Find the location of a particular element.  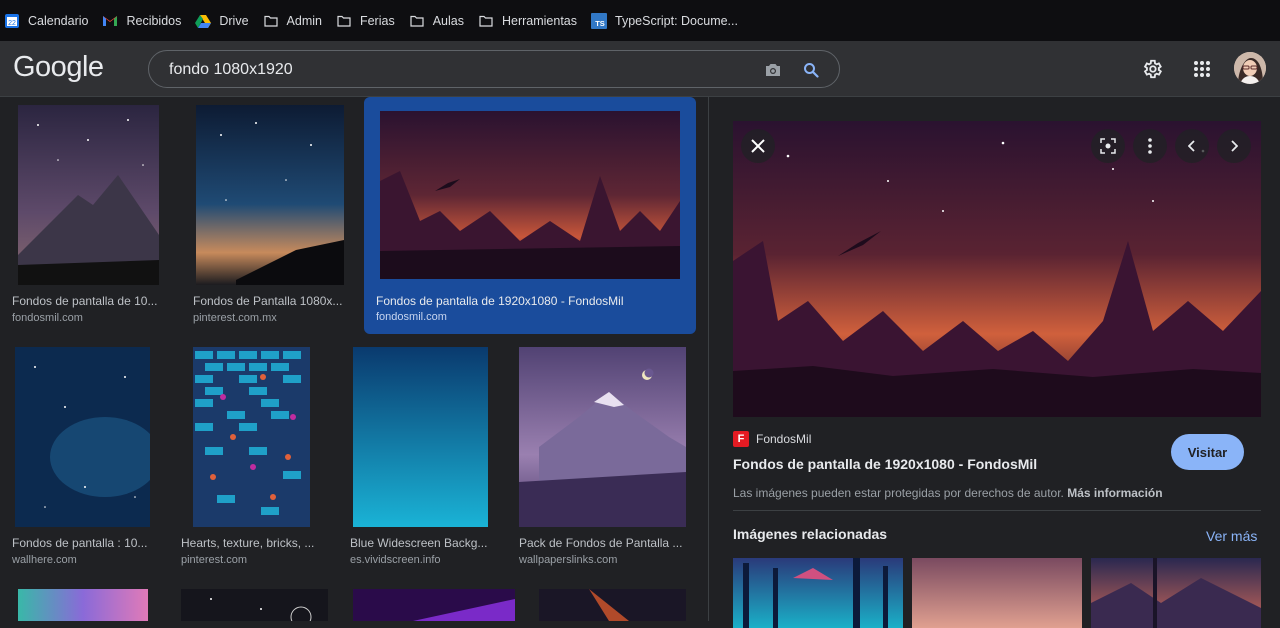

result-source: pinterest.com.mx is located at coordinates (235, 318).